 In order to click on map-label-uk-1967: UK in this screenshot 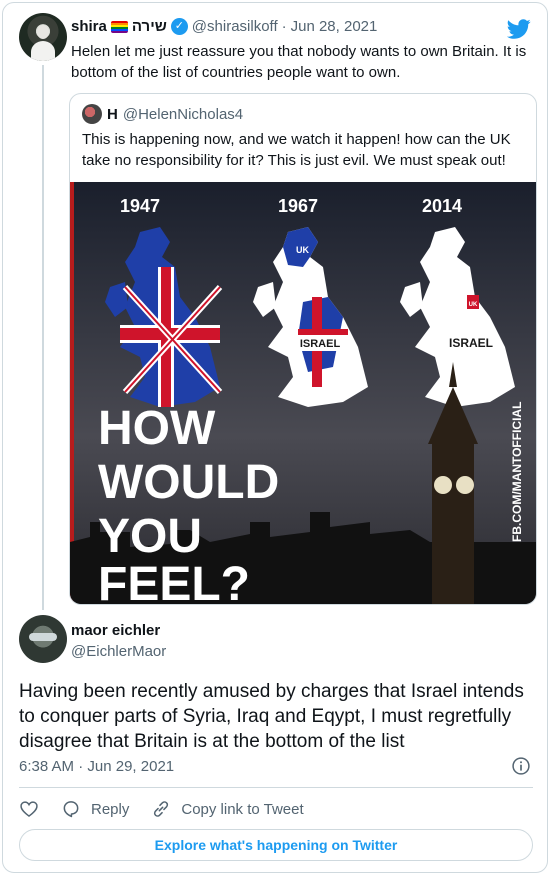, I will do `click(302, 250)`.